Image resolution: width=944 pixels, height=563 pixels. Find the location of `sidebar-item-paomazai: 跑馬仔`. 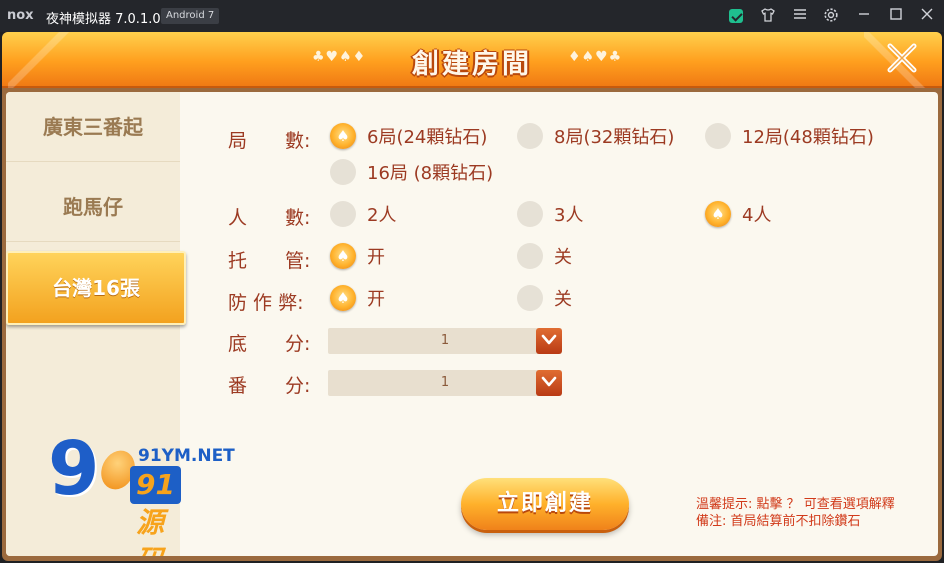

sidebar-item-paomazai: 跑馬仔 is located at coordinates (93, 207).